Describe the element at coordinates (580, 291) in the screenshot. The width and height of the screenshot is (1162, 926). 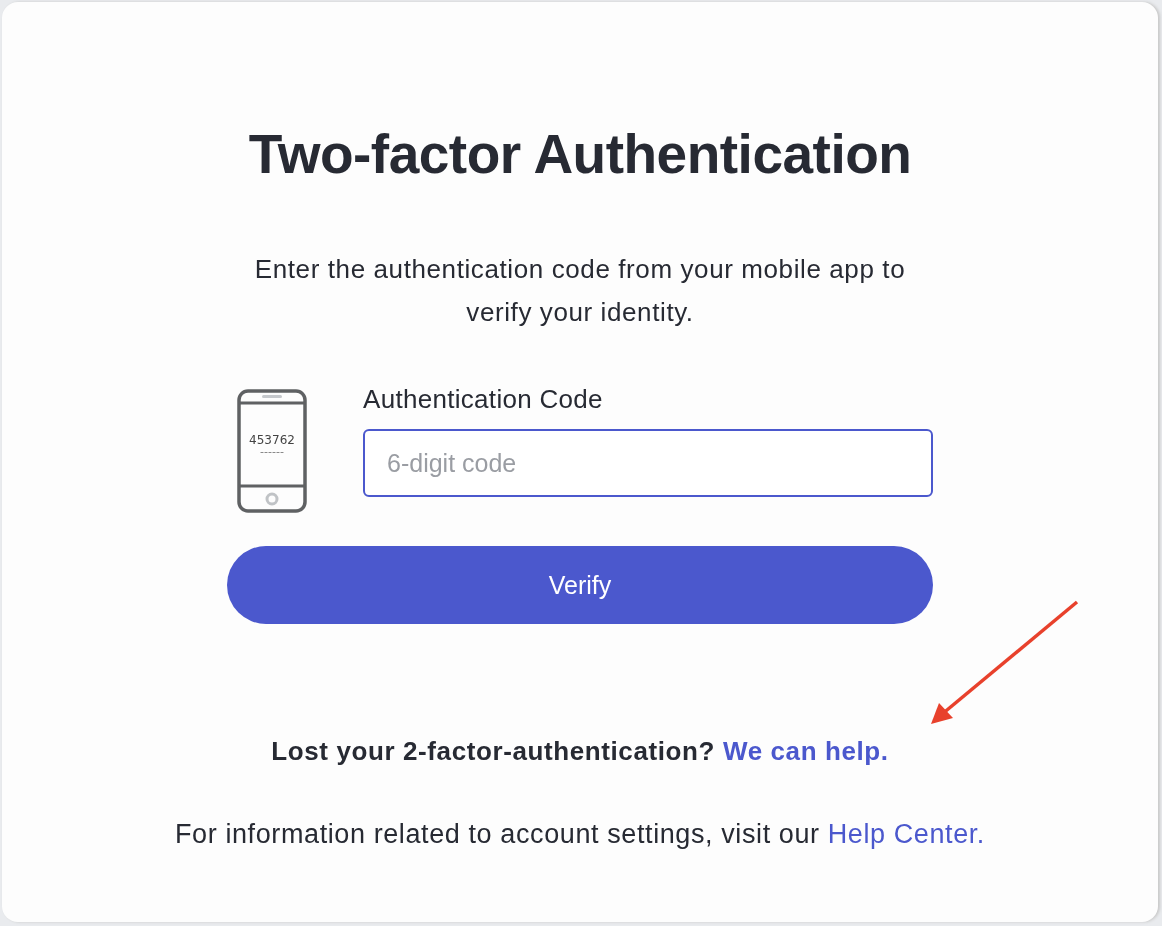
I see `instructions-text: Enter the authentication code from your mobile app to verify your identity.` at that location.